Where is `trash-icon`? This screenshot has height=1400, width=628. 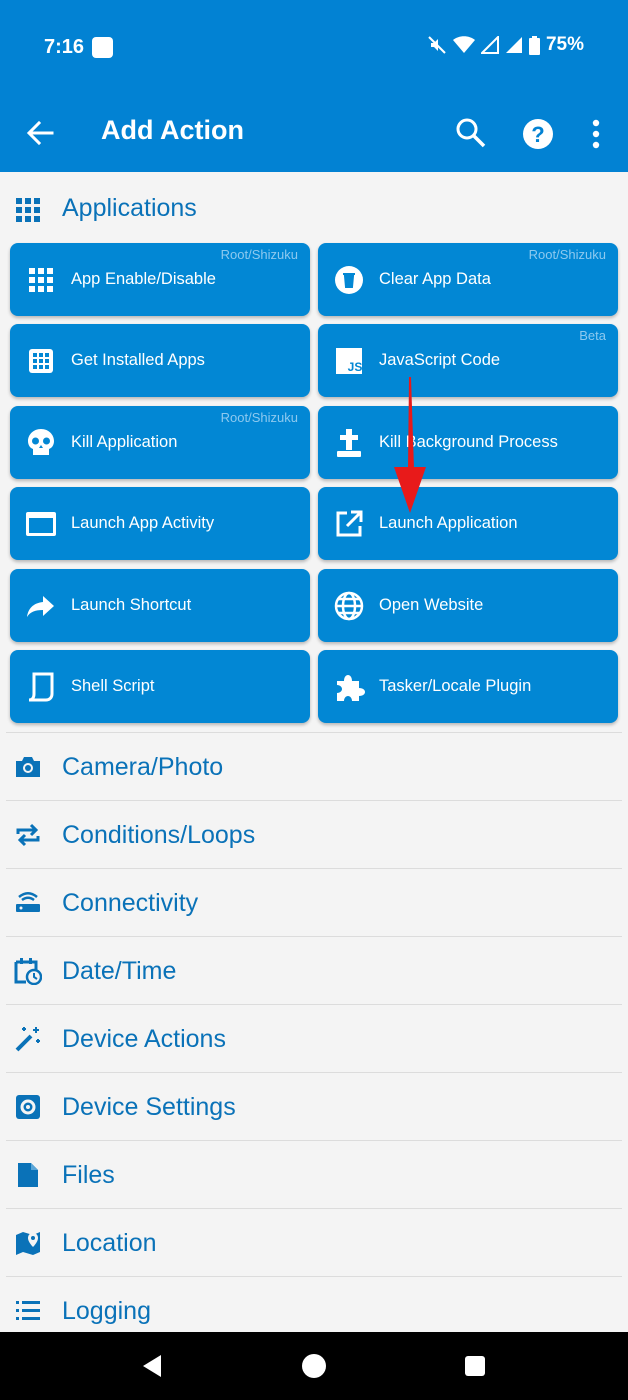
trash-icon is located at coordinates (349, 280).